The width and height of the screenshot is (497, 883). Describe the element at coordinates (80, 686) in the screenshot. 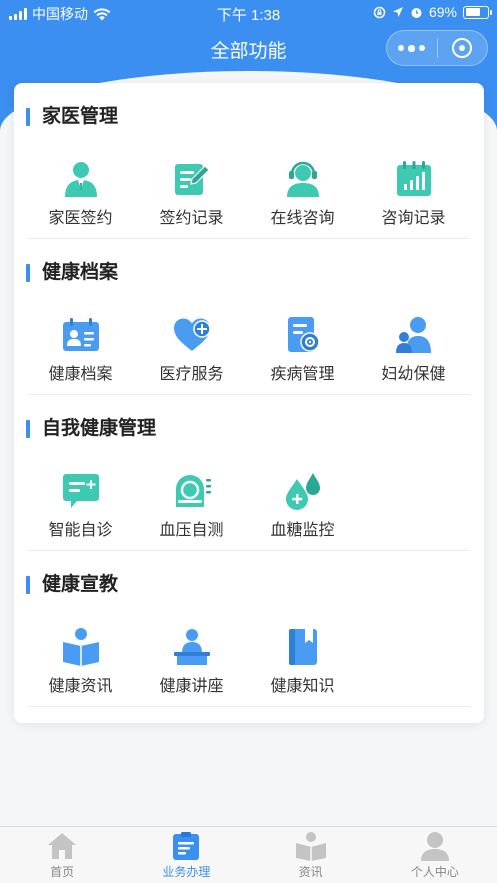

I see `item-label: 健康资讯` at that location.